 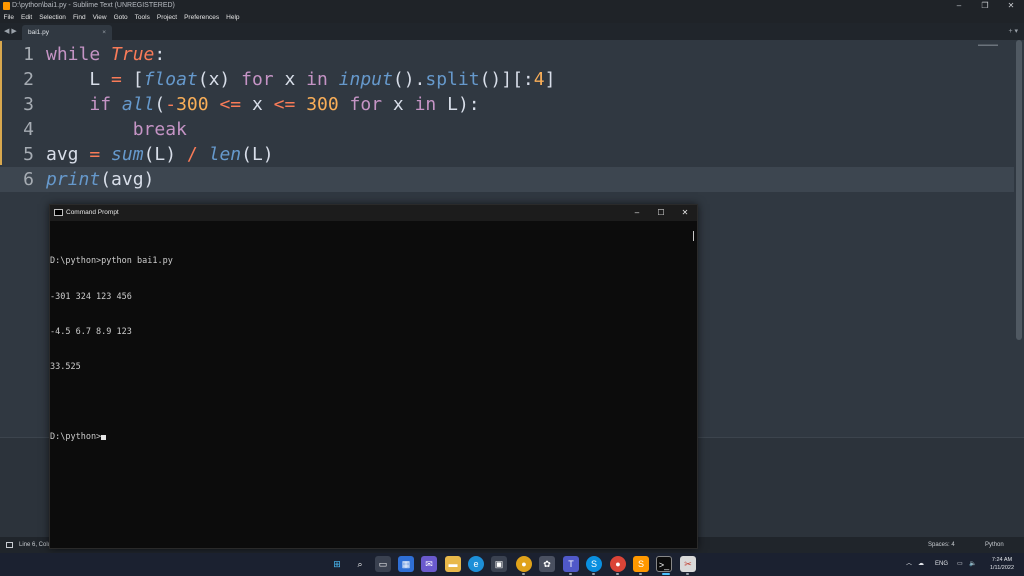 What do you see at coordinates (233, 17) in the screenshot?
I see `menu-help: Help` at bounding box center [233, 17].